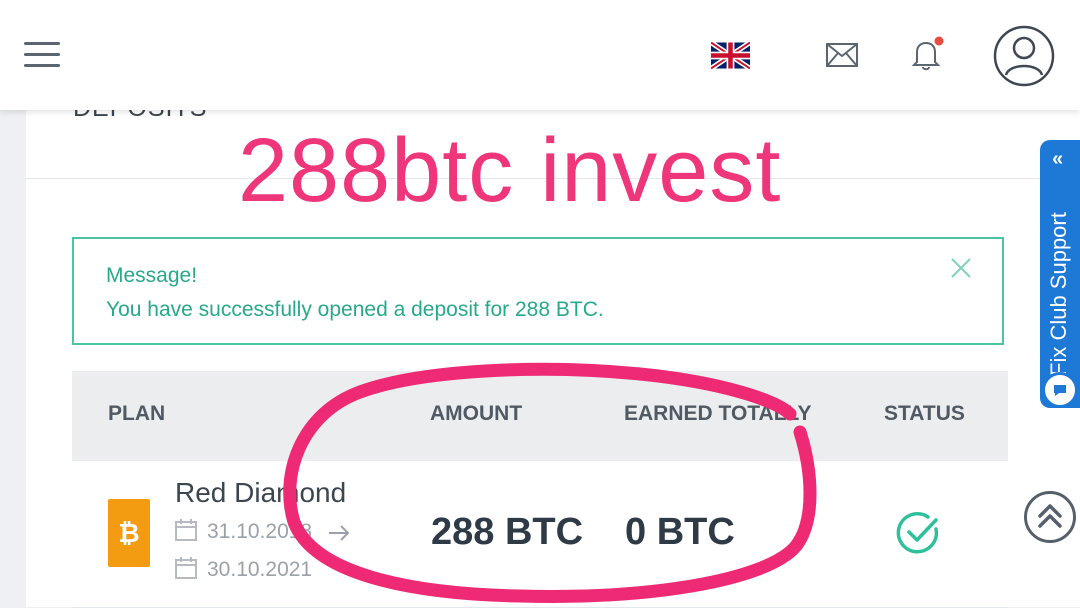  What do you see at coordinates (510, 171) in the screenshot?
I see `overlay-caption: 288btc invest` at bounding box center [510, 171].